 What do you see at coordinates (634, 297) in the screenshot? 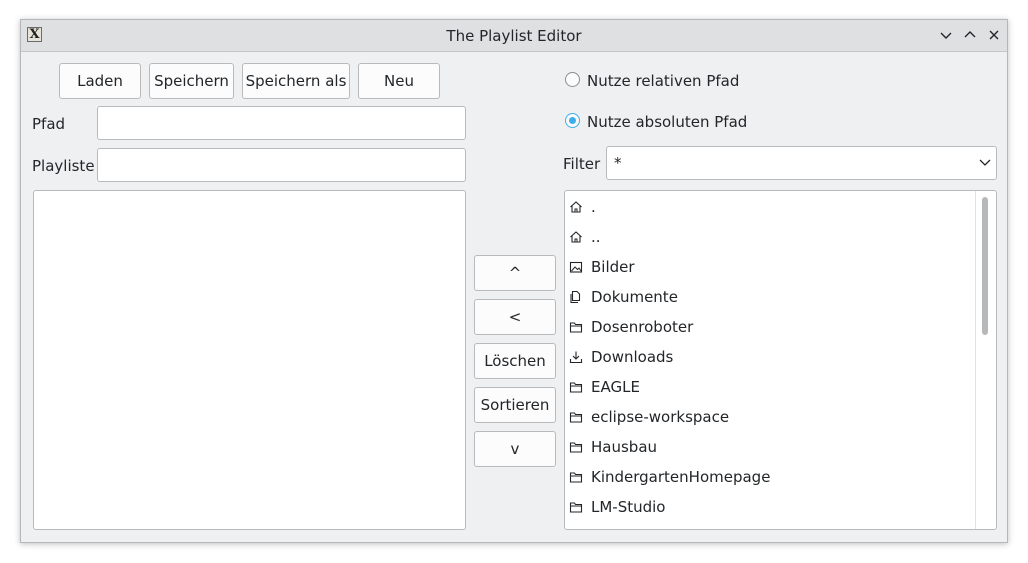
I see `list-item-label: Dokumente` at bounding box center [634, 297].